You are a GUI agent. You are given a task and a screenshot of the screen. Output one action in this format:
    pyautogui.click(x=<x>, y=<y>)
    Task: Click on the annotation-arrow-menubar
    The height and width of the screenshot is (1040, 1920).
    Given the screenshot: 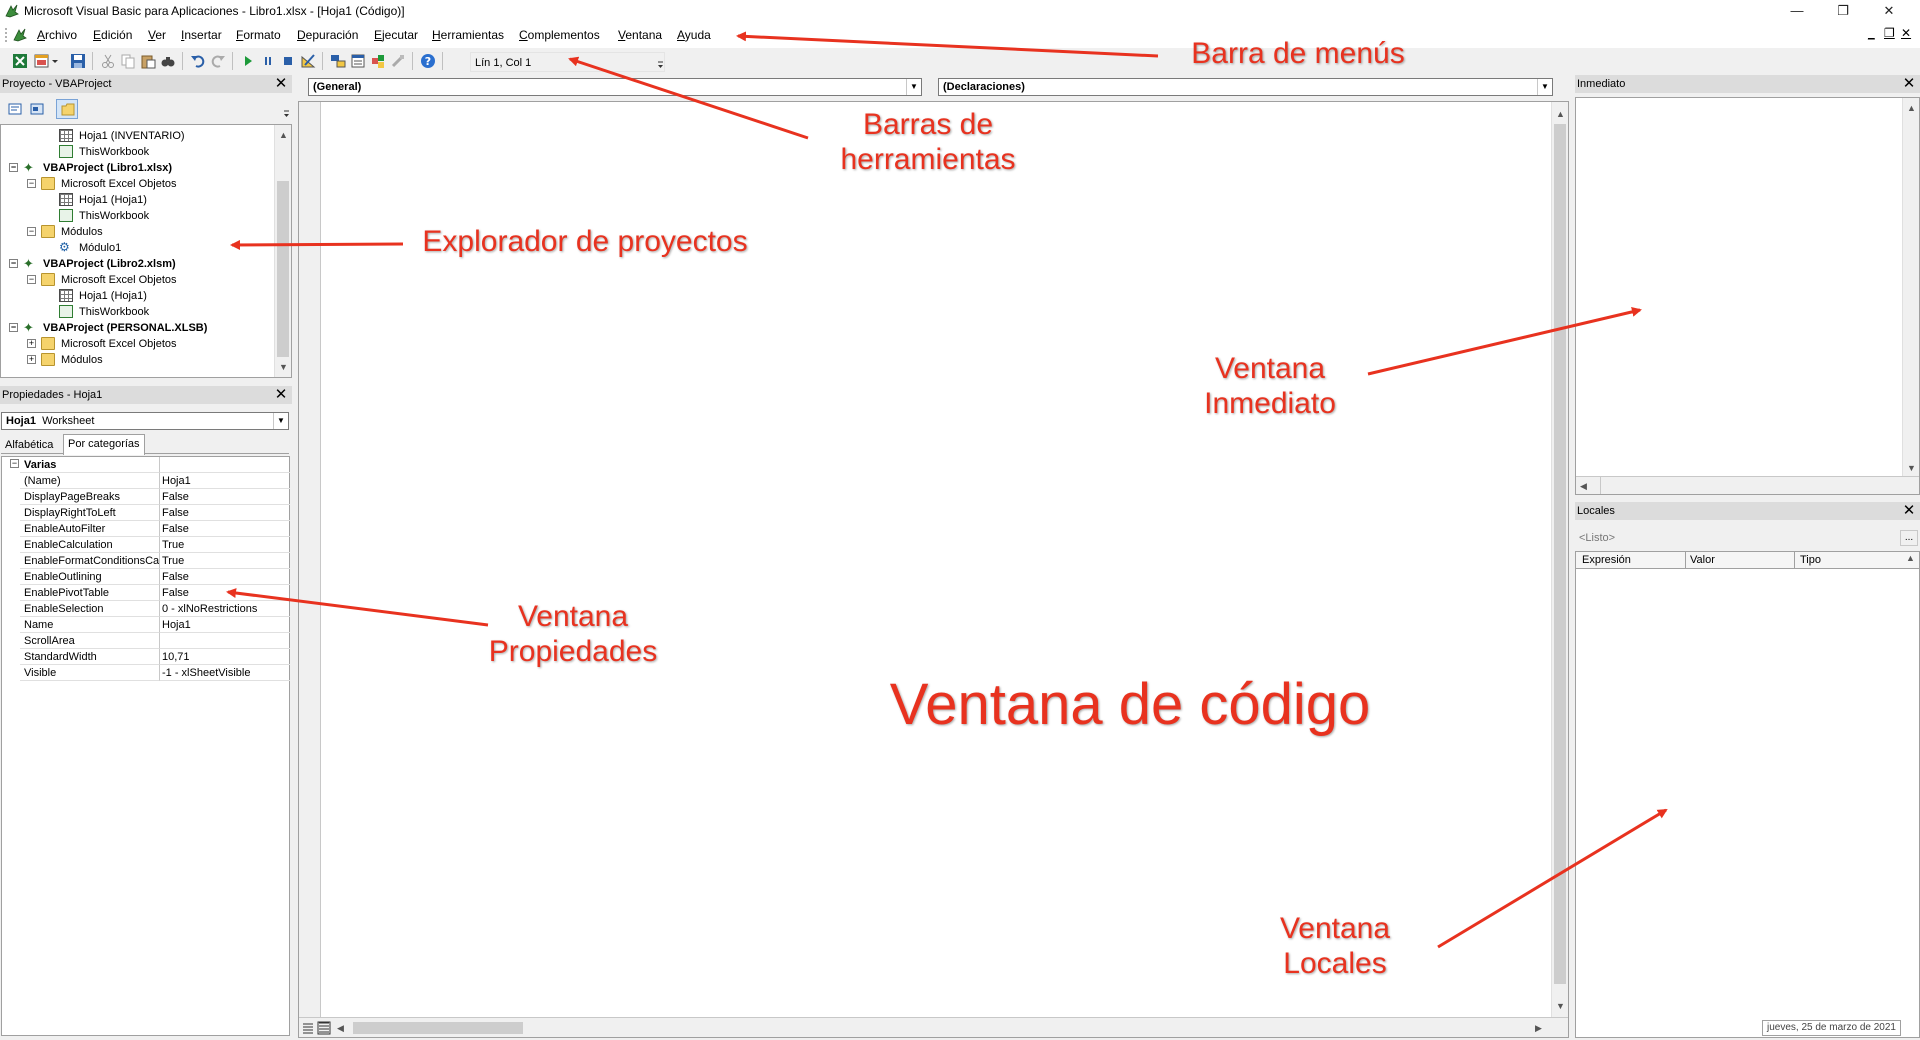 What is the action you would take?
    pyautogui.click(x=947, y=44)
    